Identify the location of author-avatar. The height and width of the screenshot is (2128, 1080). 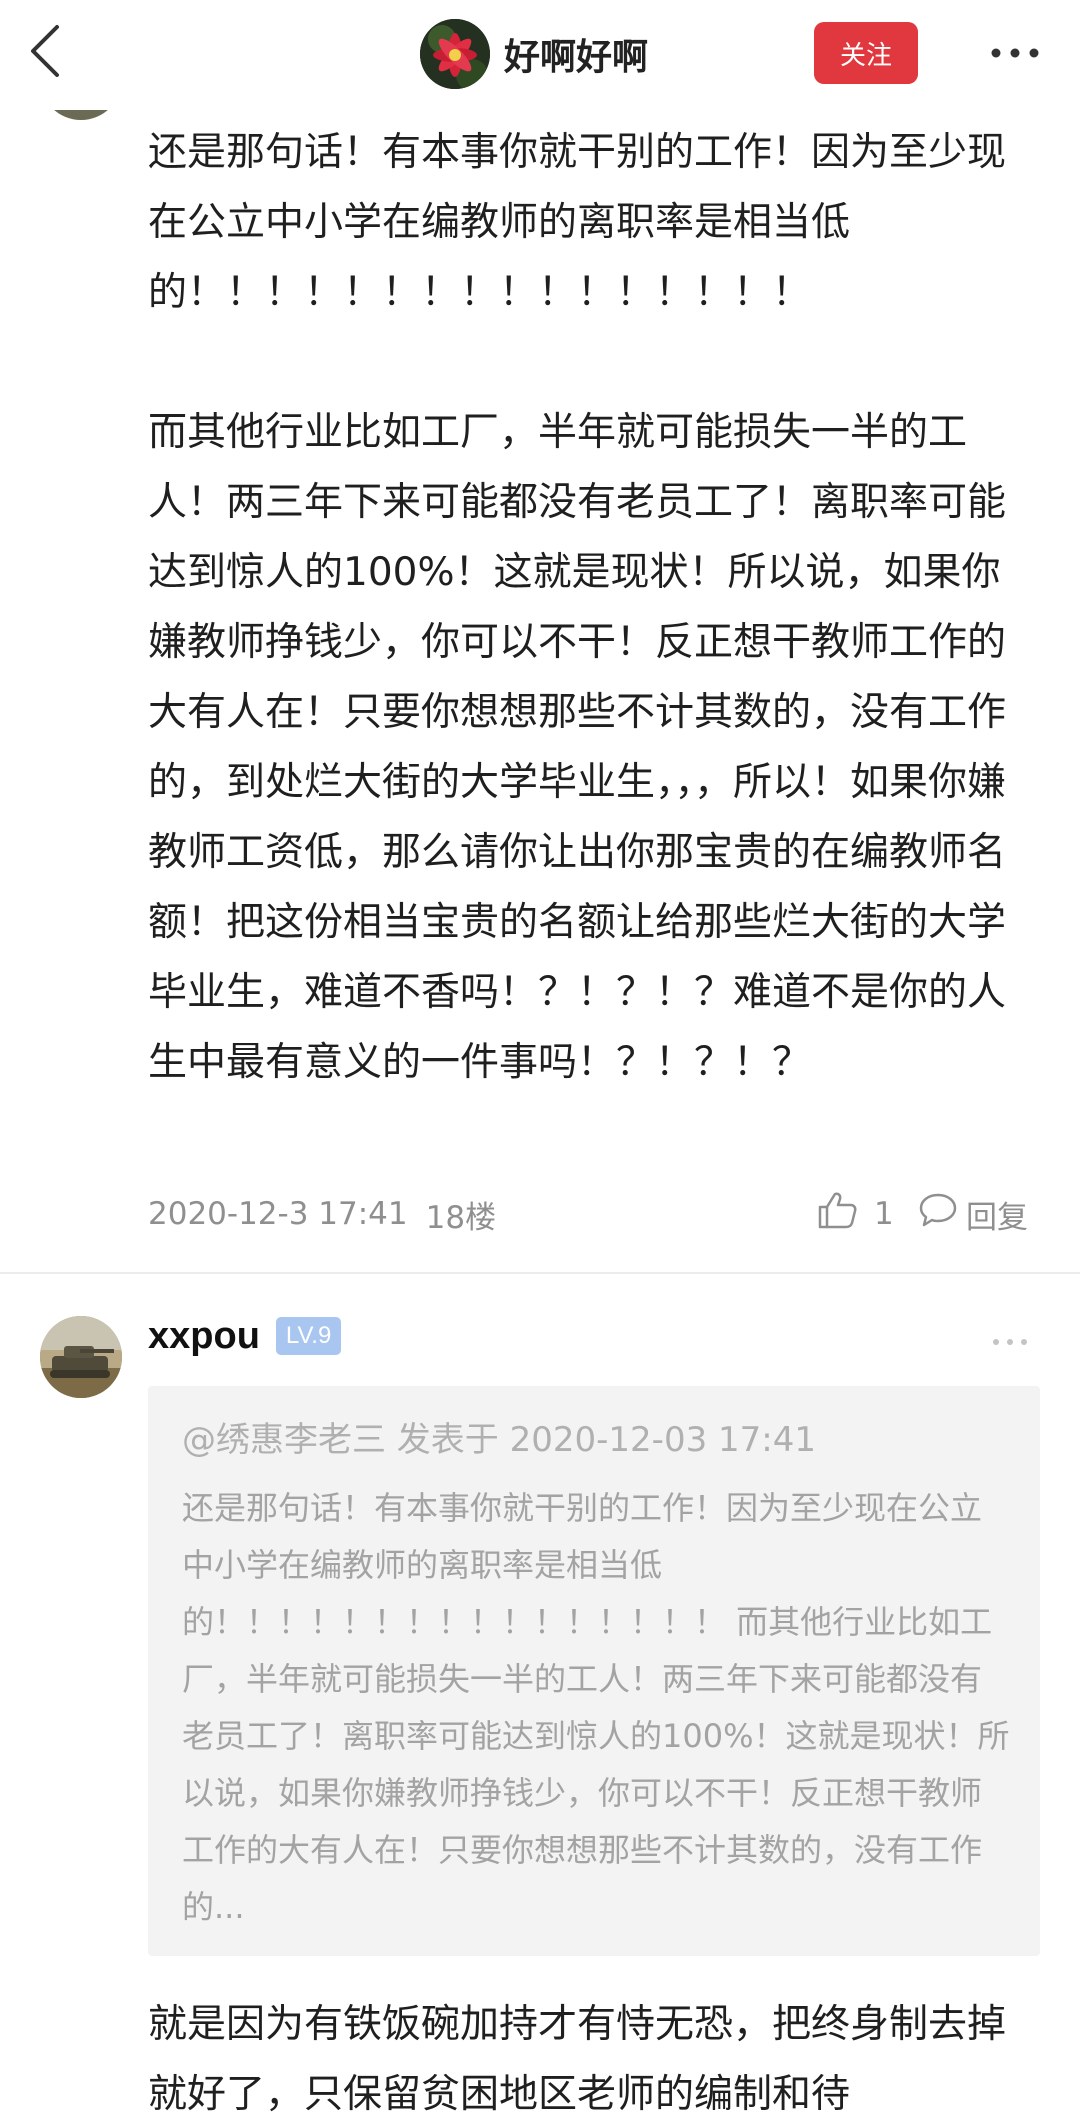
(455, 54).